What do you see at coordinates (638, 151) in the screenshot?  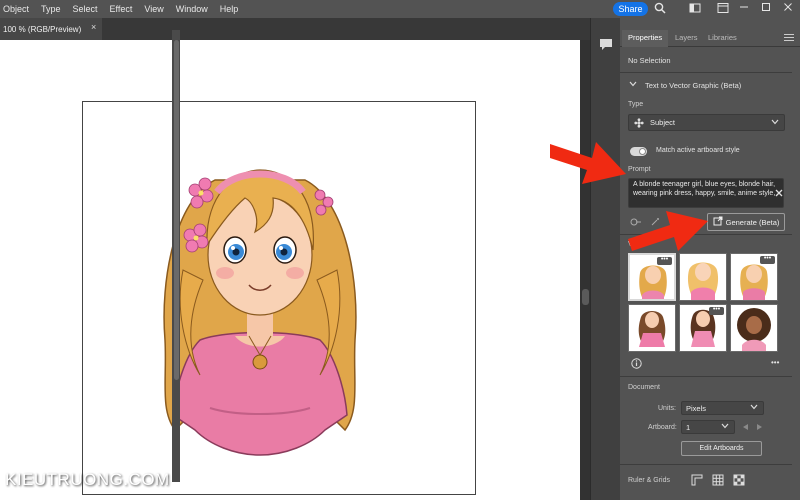 I see `match-artboard-toggle` at bounding box center [638, 151].